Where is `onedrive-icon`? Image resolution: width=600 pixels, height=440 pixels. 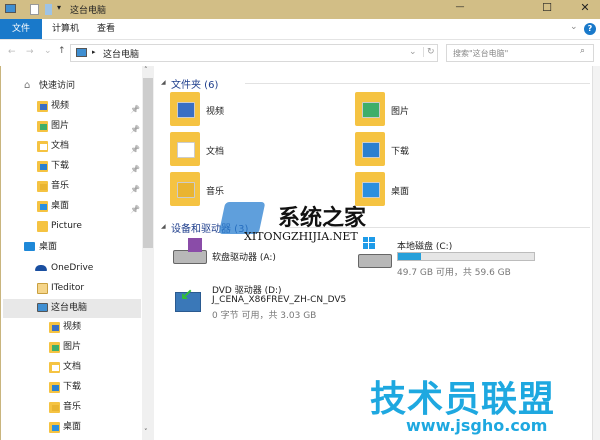
onedrive-icon is located at coordinates (41, 268).